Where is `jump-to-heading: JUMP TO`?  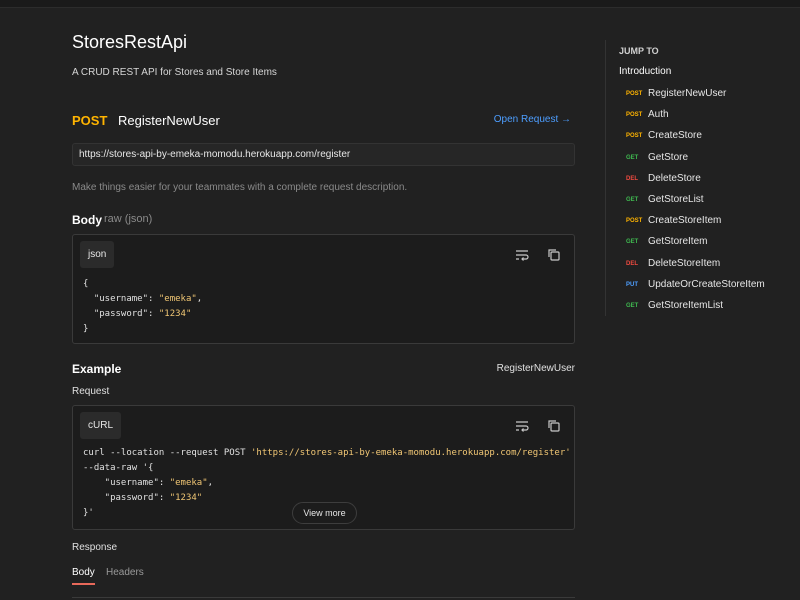 jump-to-heading: JUMP TO is located at coordinates (639, 51).